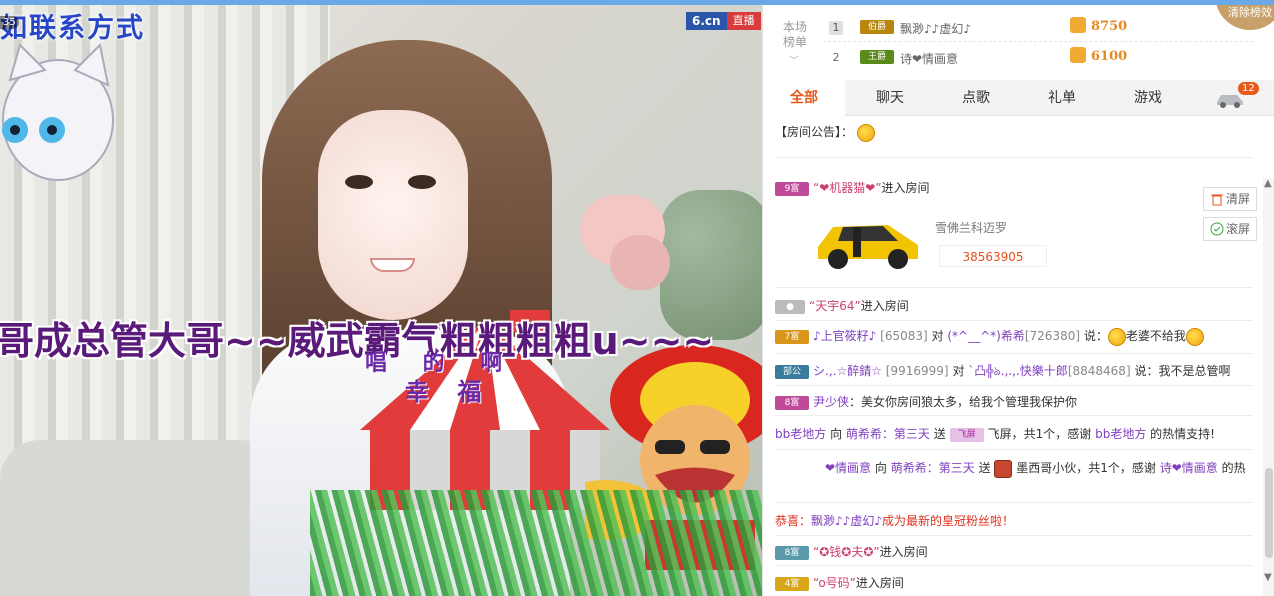  Describe the element at coordinates (393, 215) in the screenshot. I see `streamer-face` at that location.